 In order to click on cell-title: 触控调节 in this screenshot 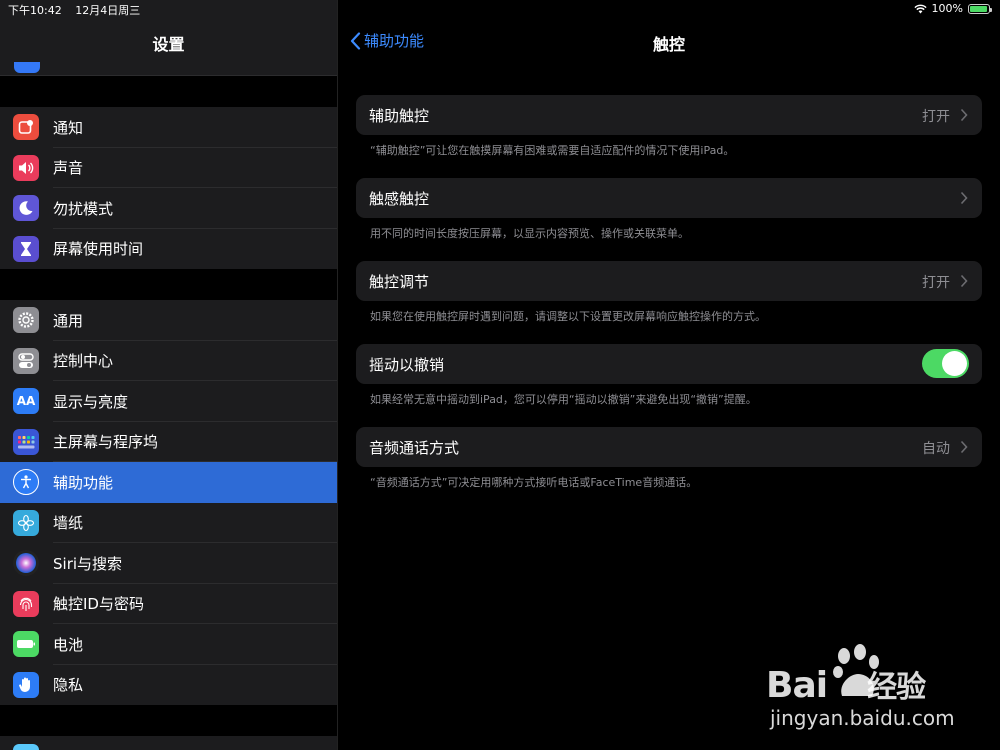, I will do `click(399, 282)`.